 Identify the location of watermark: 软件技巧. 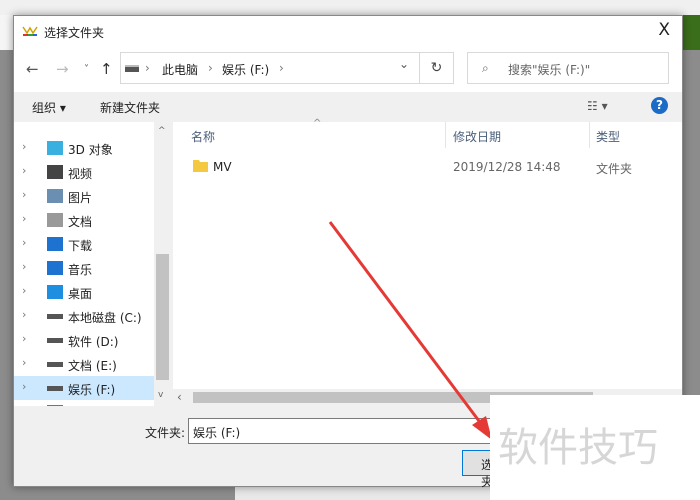
(595, 447).